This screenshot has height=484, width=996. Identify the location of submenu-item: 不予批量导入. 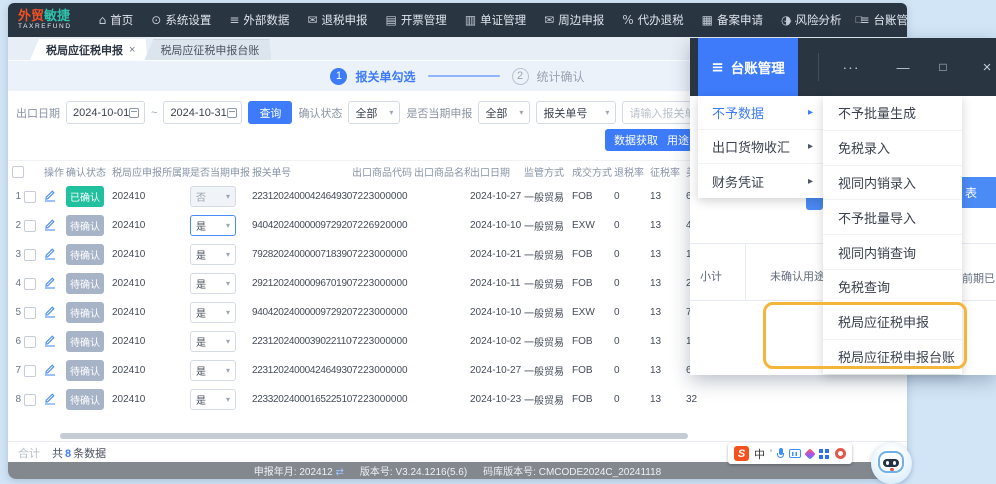
(892, 218).